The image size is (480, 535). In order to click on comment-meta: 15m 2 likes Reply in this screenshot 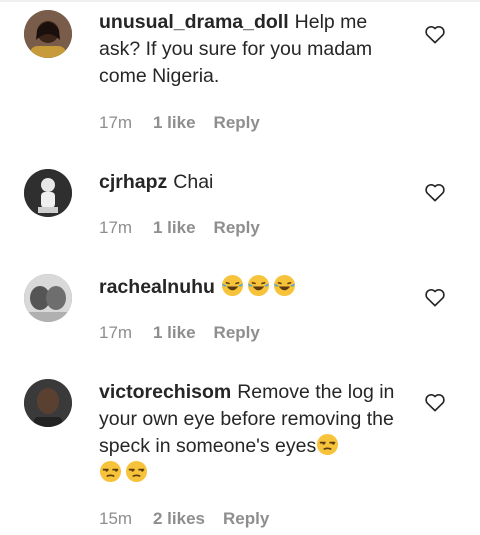, I will do `click(184, 519)`.